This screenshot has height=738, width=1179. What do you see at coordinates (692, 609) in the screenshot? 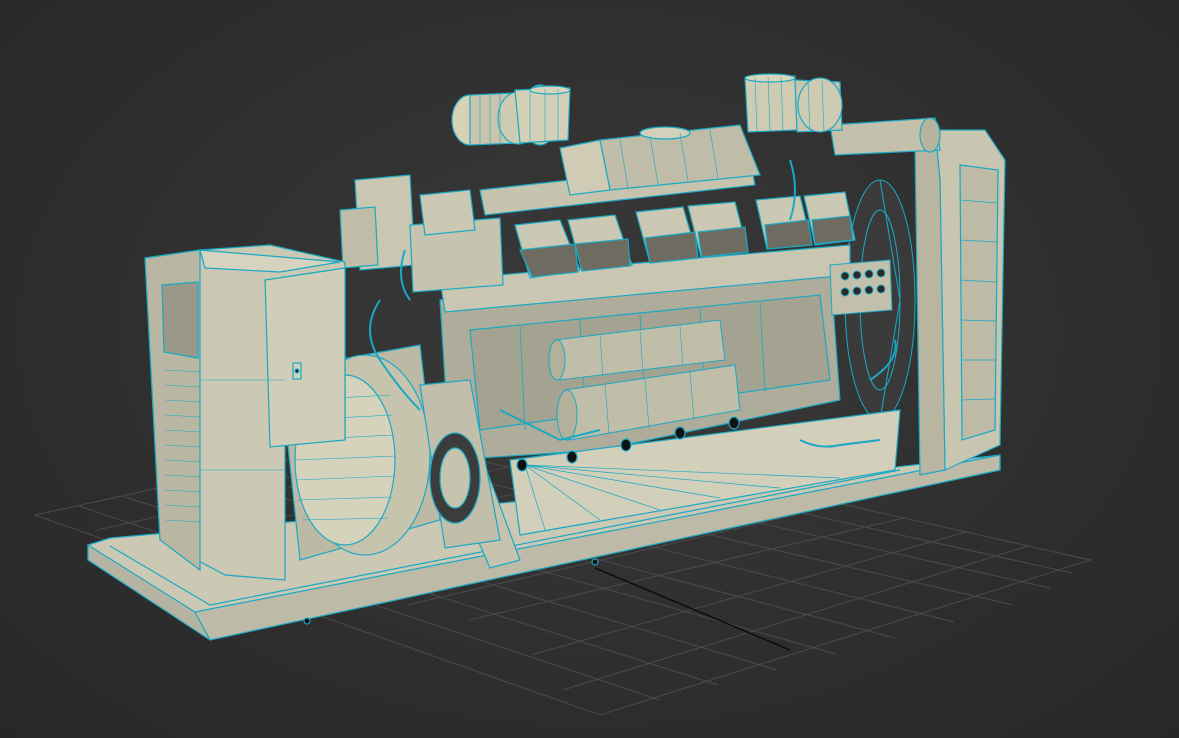
I see `world-axis-line` at bounding box center [692, 609].